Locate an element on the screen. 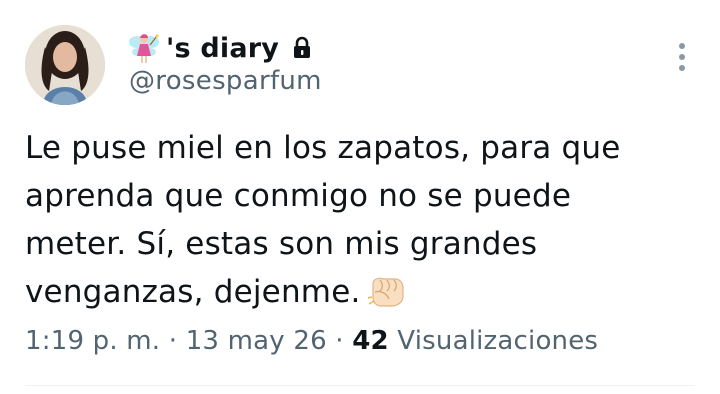  tweet-text-line: Le puse miel en los zapatos, para que is located at coordinates (323, 148).